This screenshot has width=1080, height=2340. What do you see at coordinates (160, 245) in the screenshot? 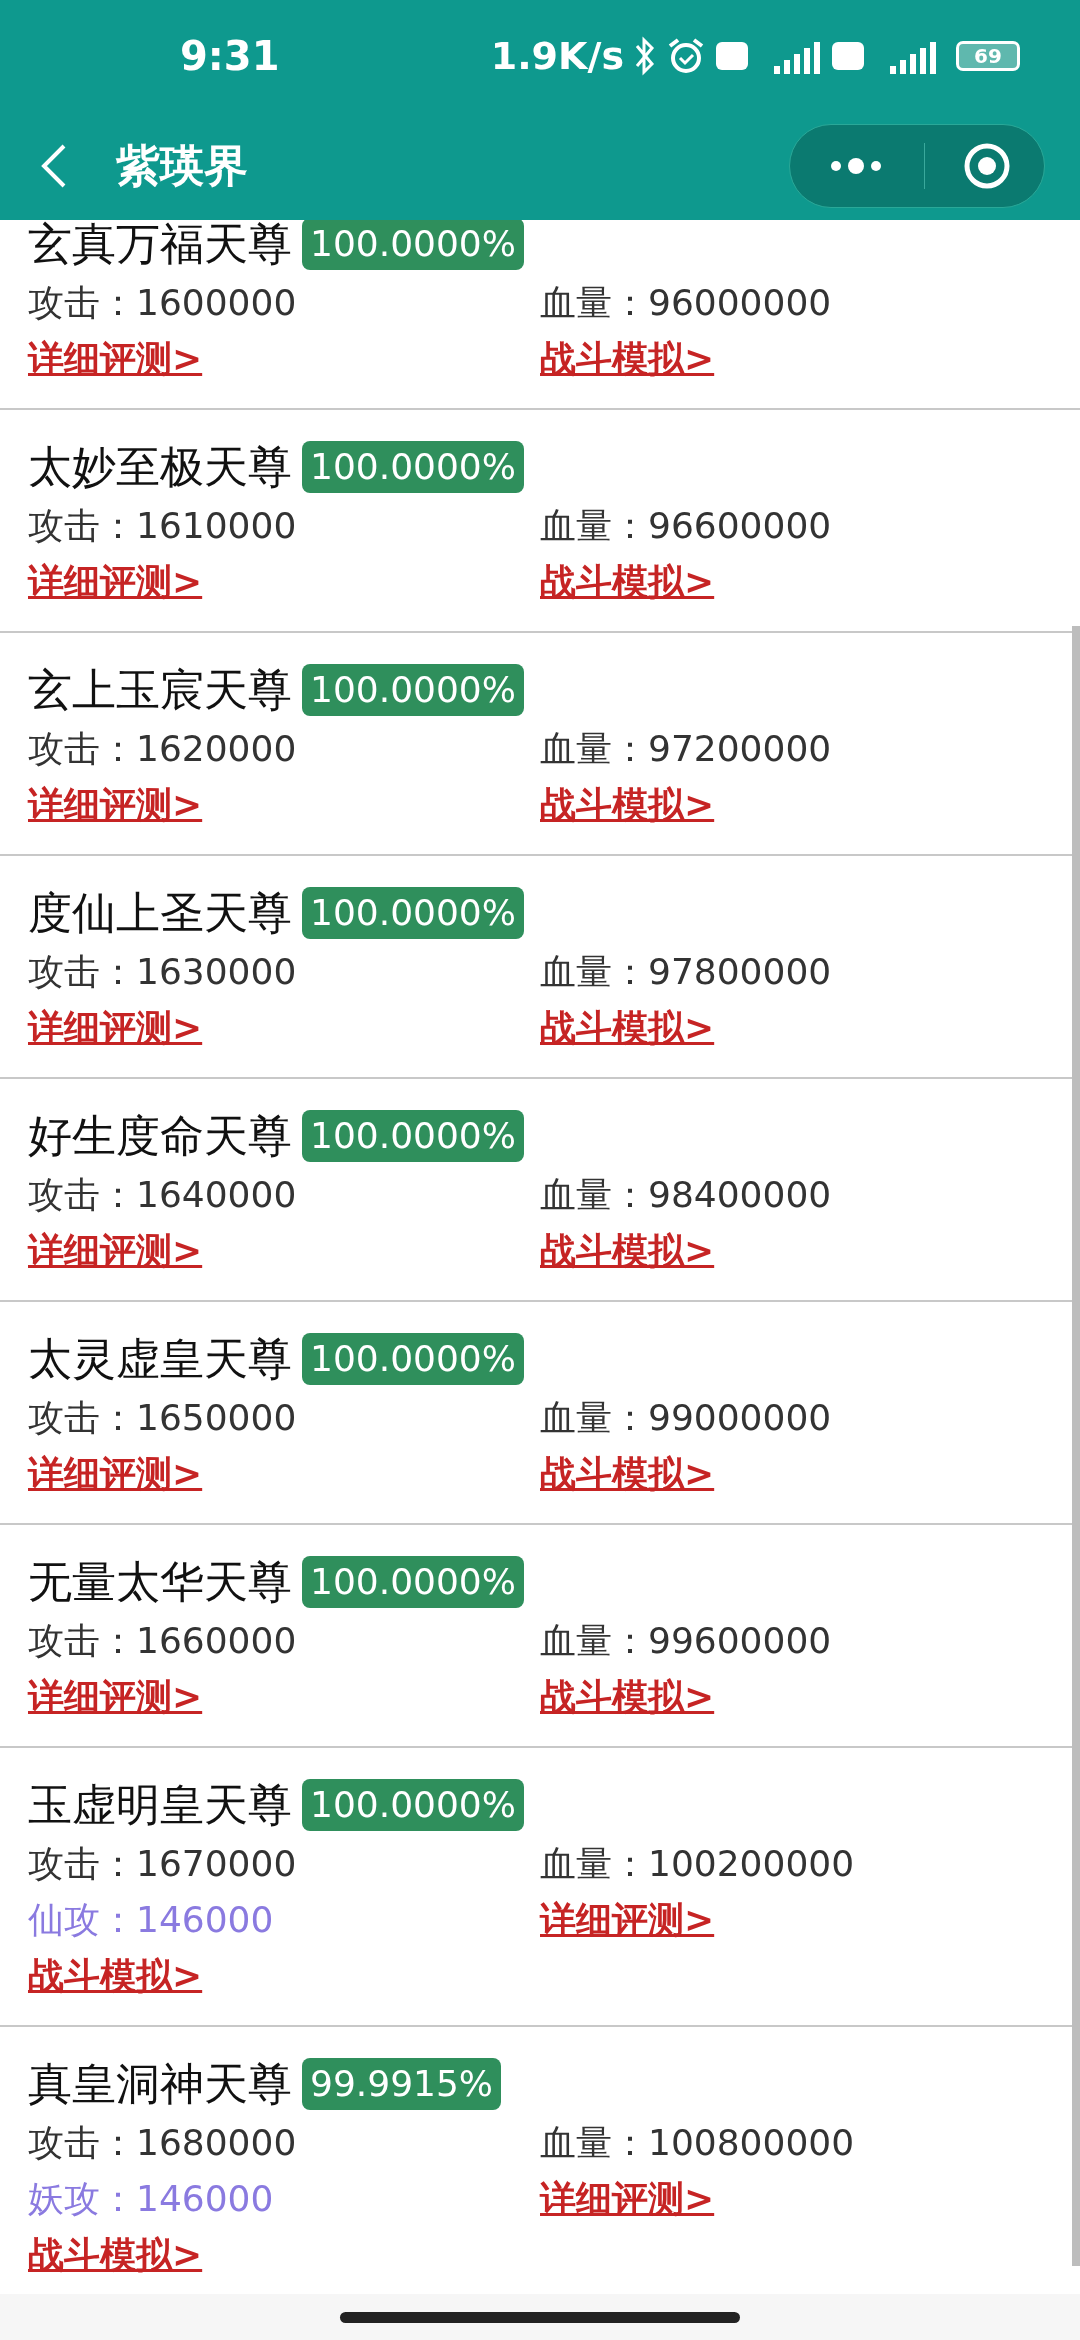
I see `character-name: 玄真万福天尊` at bounding box center [160, 245].